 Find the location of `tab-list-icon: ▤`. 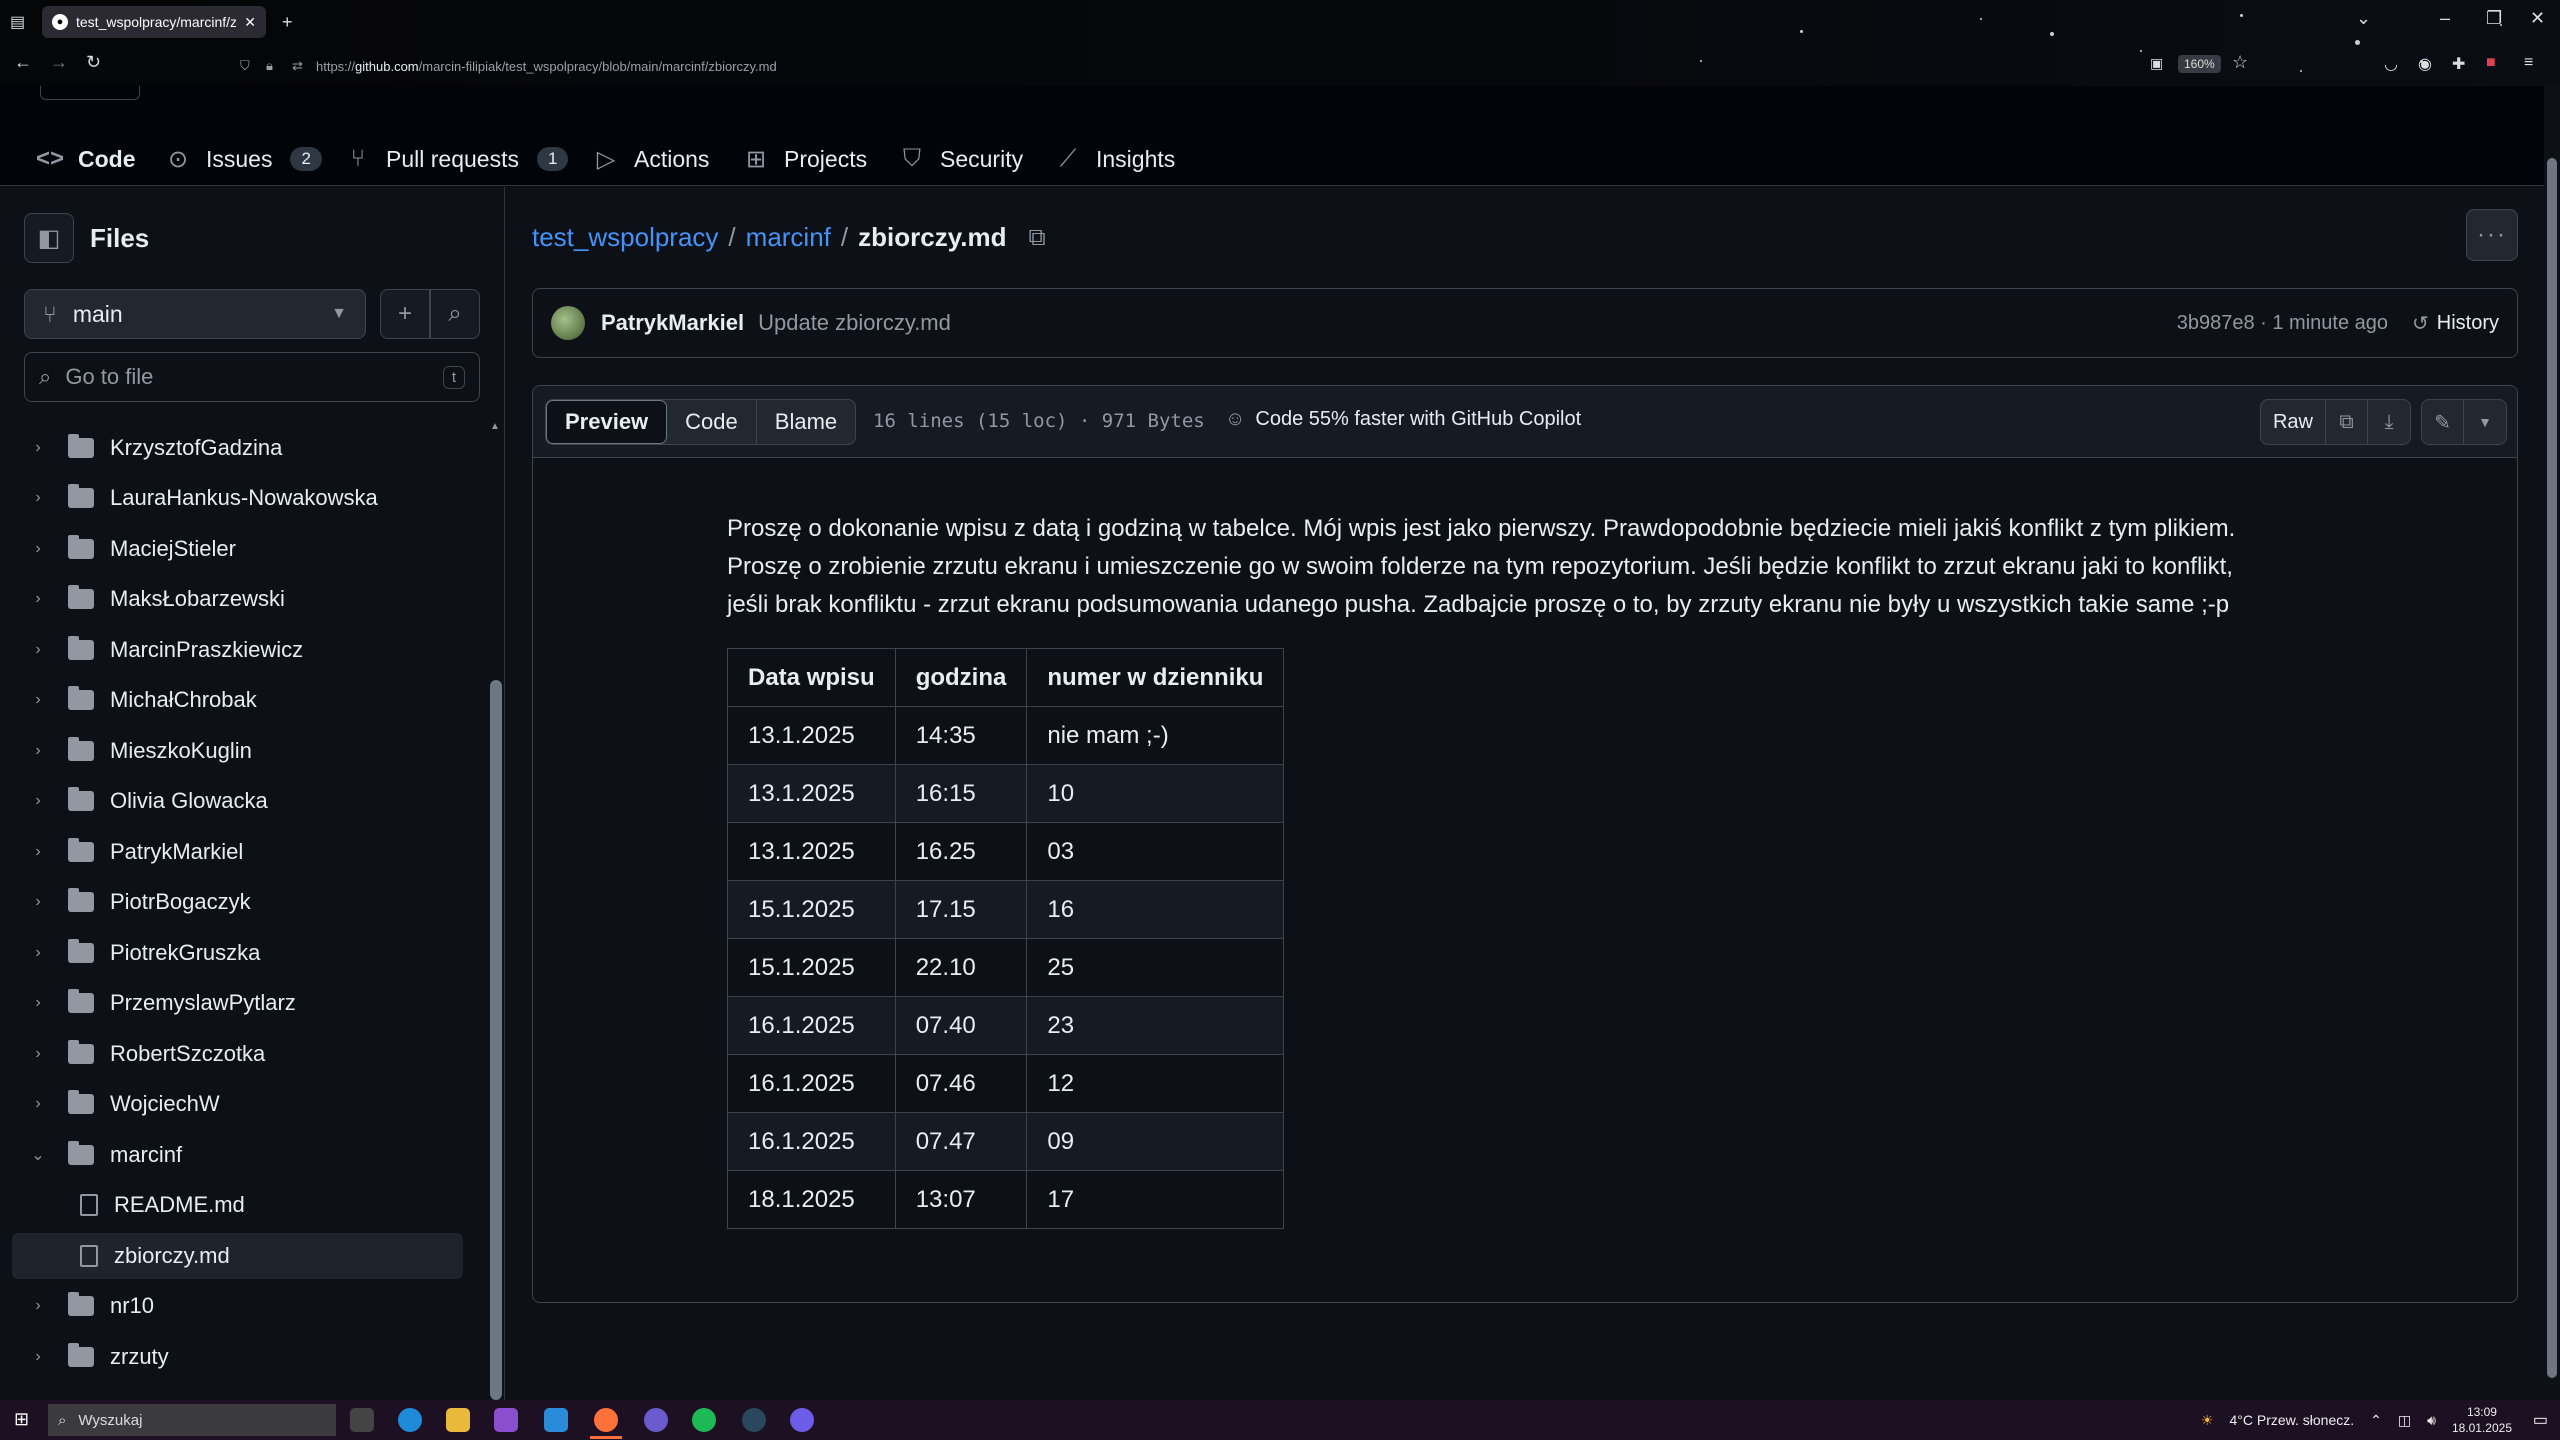

tab-list-icon: ▤ is located at coordinates (17, 22).